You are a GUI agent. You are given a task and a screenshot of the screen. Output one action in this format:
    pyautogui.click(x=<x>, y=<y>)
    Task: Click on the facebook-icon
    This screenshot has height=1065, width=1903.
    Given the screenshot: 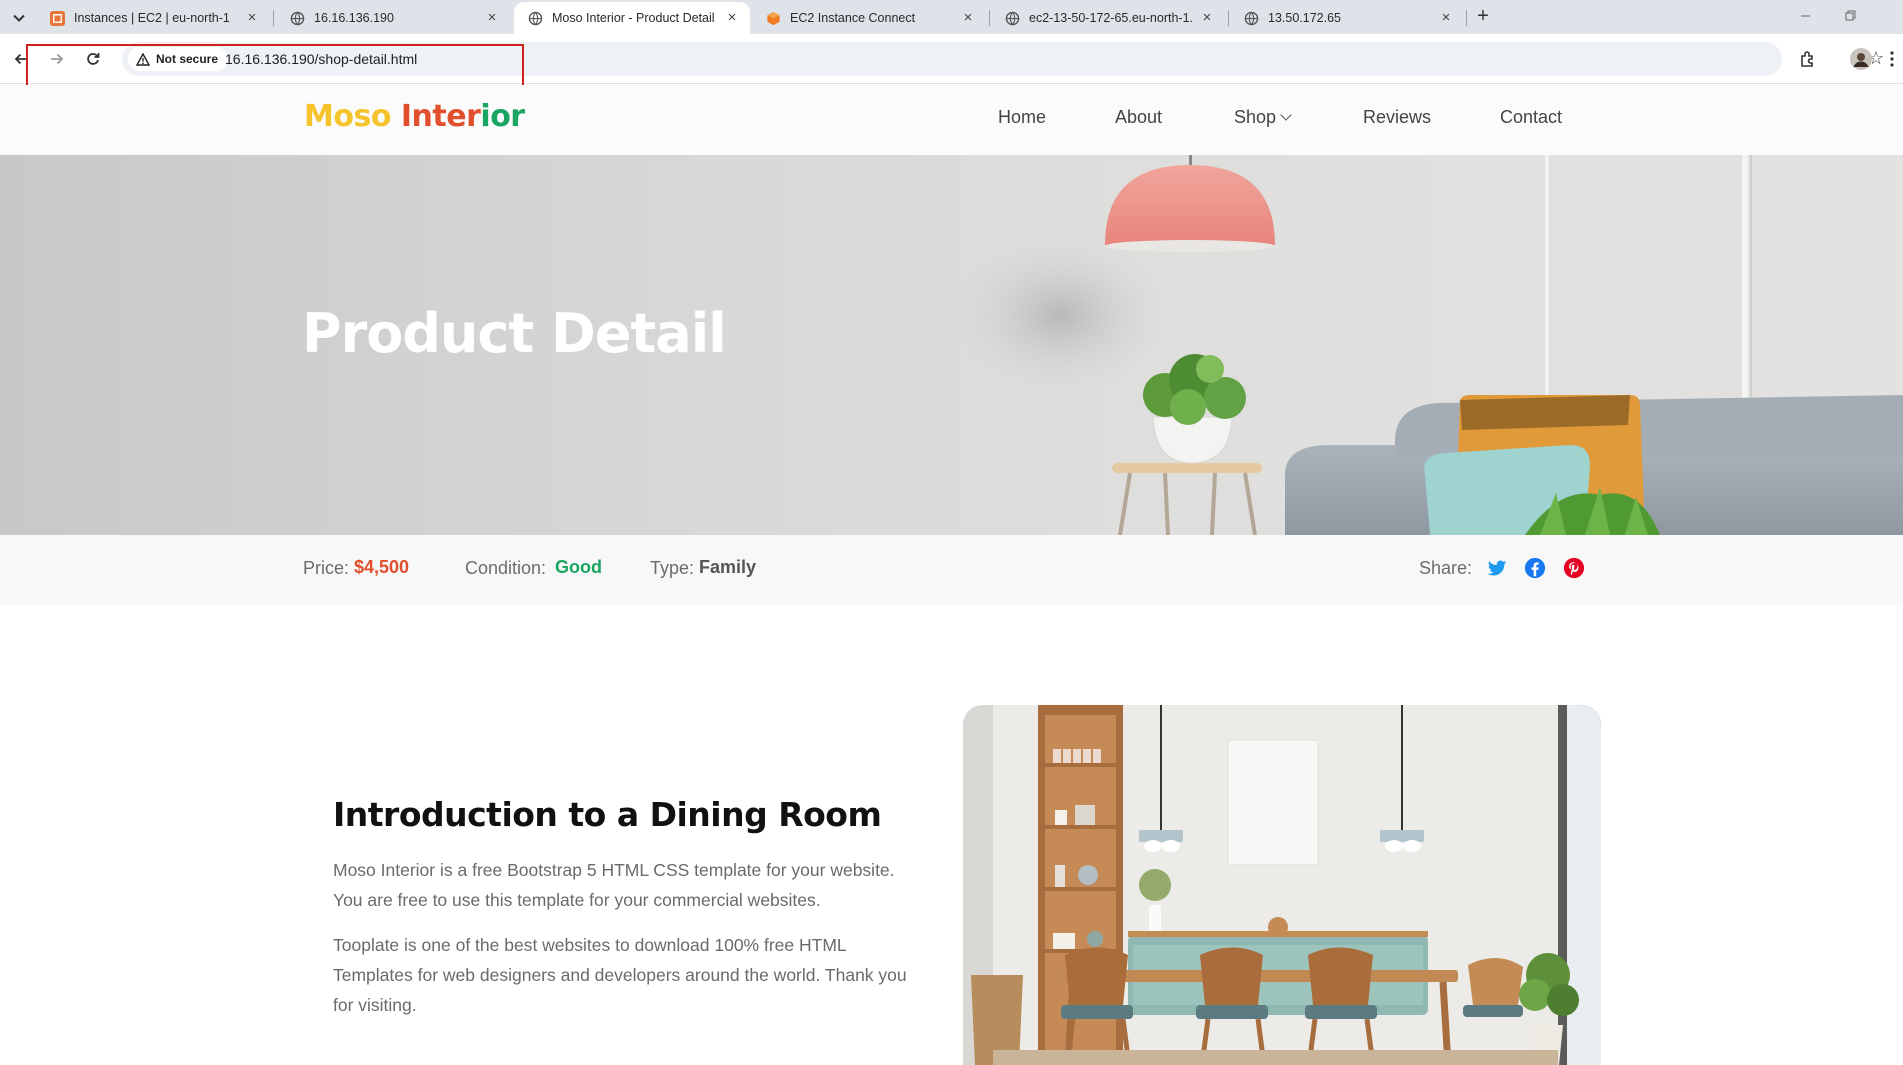 What is the action you would take?
    pyautogui.click(x=1535, y=568)
    